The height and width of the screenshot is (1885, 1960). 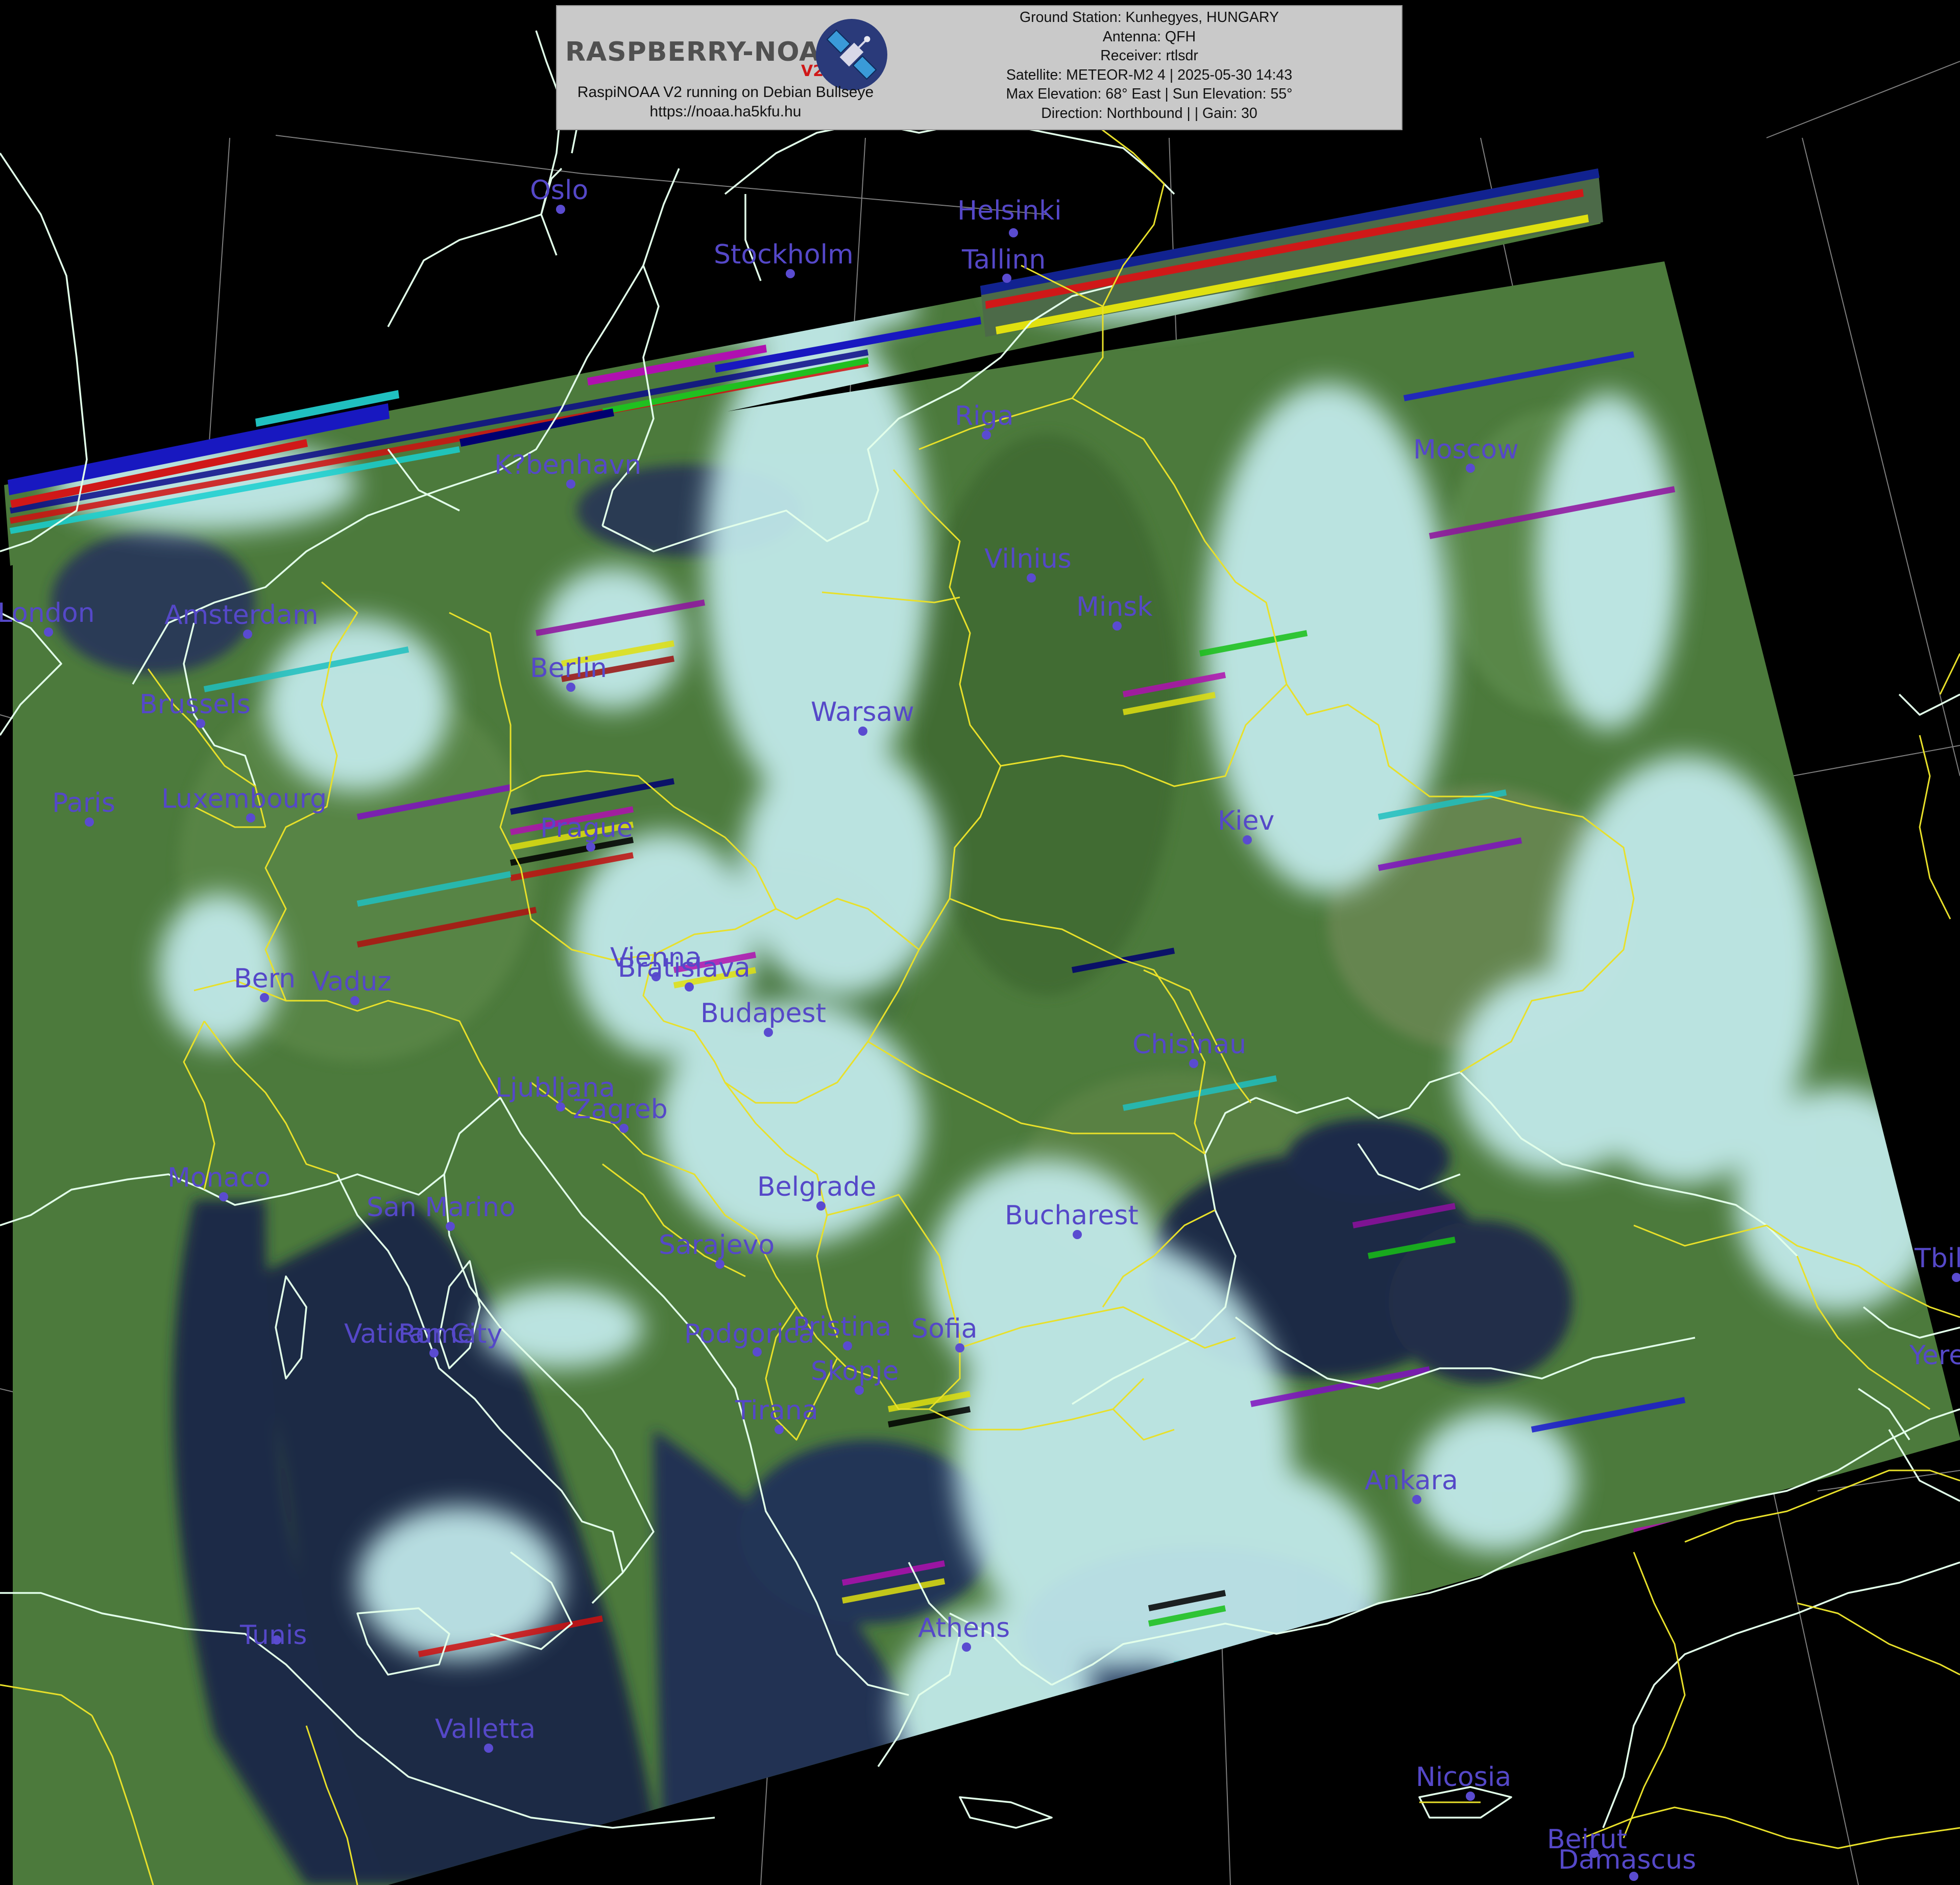 I want to click on city-label-stockholm: Stockholm, so click(x=784, y=254).